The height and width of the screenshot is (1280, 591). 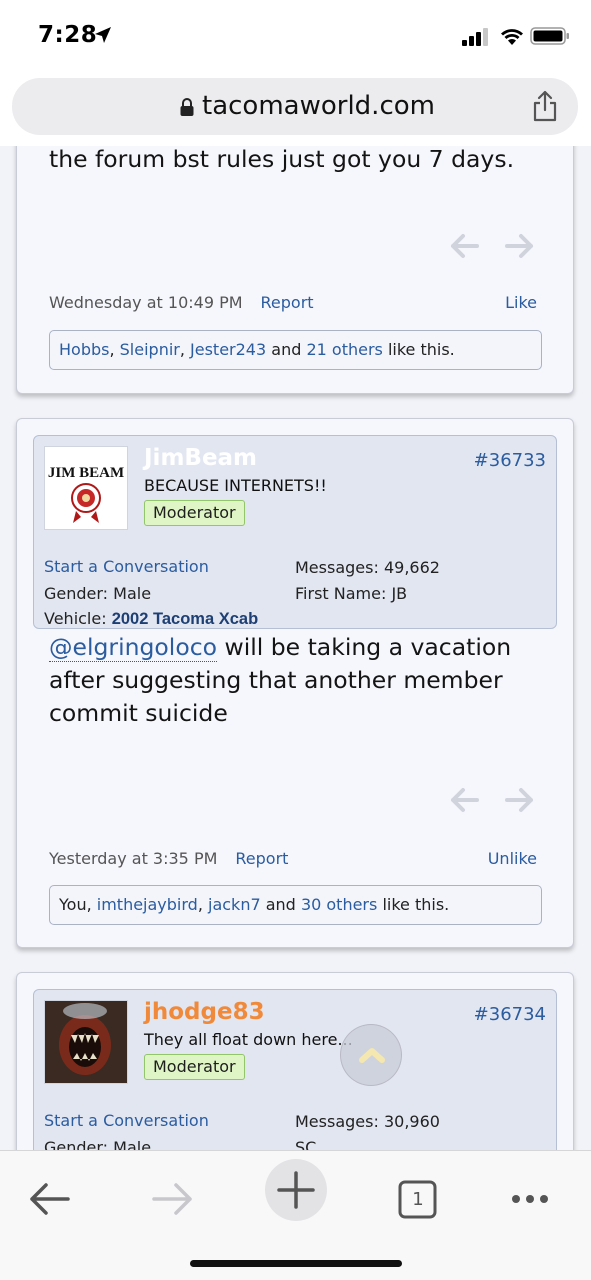 What do you see at coordinates (86, 473) in the screenshot?
I see `avatar-logo-text: JIM BEAM` at bounding box center [86, 473].